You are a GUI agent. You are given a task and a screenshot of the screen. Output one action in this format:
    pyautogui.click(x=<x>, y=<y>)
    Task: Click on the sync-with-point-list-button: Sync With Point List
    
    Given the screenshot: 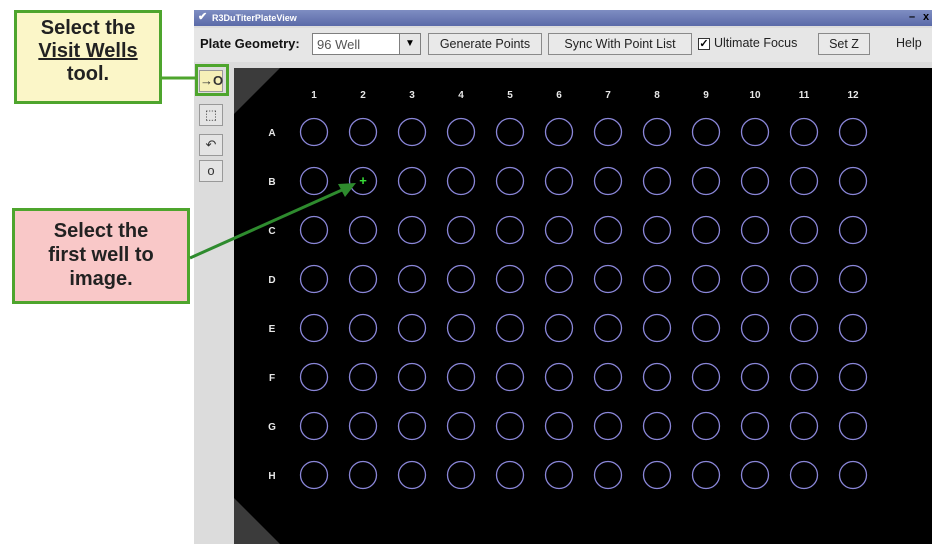 What is the action you would take?
    pyautogui.click(x=620, y=44)
    